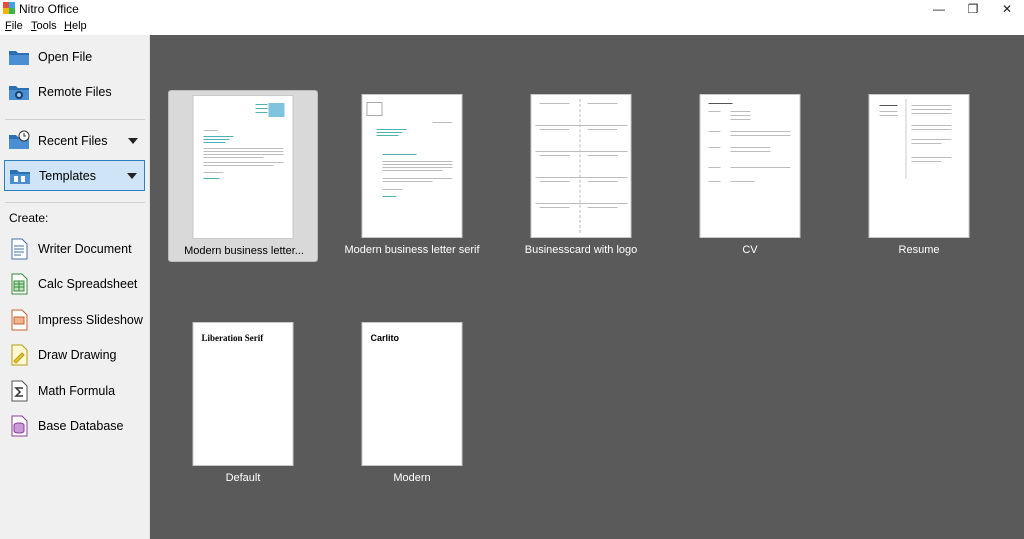 This screenshot has width=1024, height=539. Describe the element at coordinates (19, 319) in the screenshot. I see `impress-icon` at that location.